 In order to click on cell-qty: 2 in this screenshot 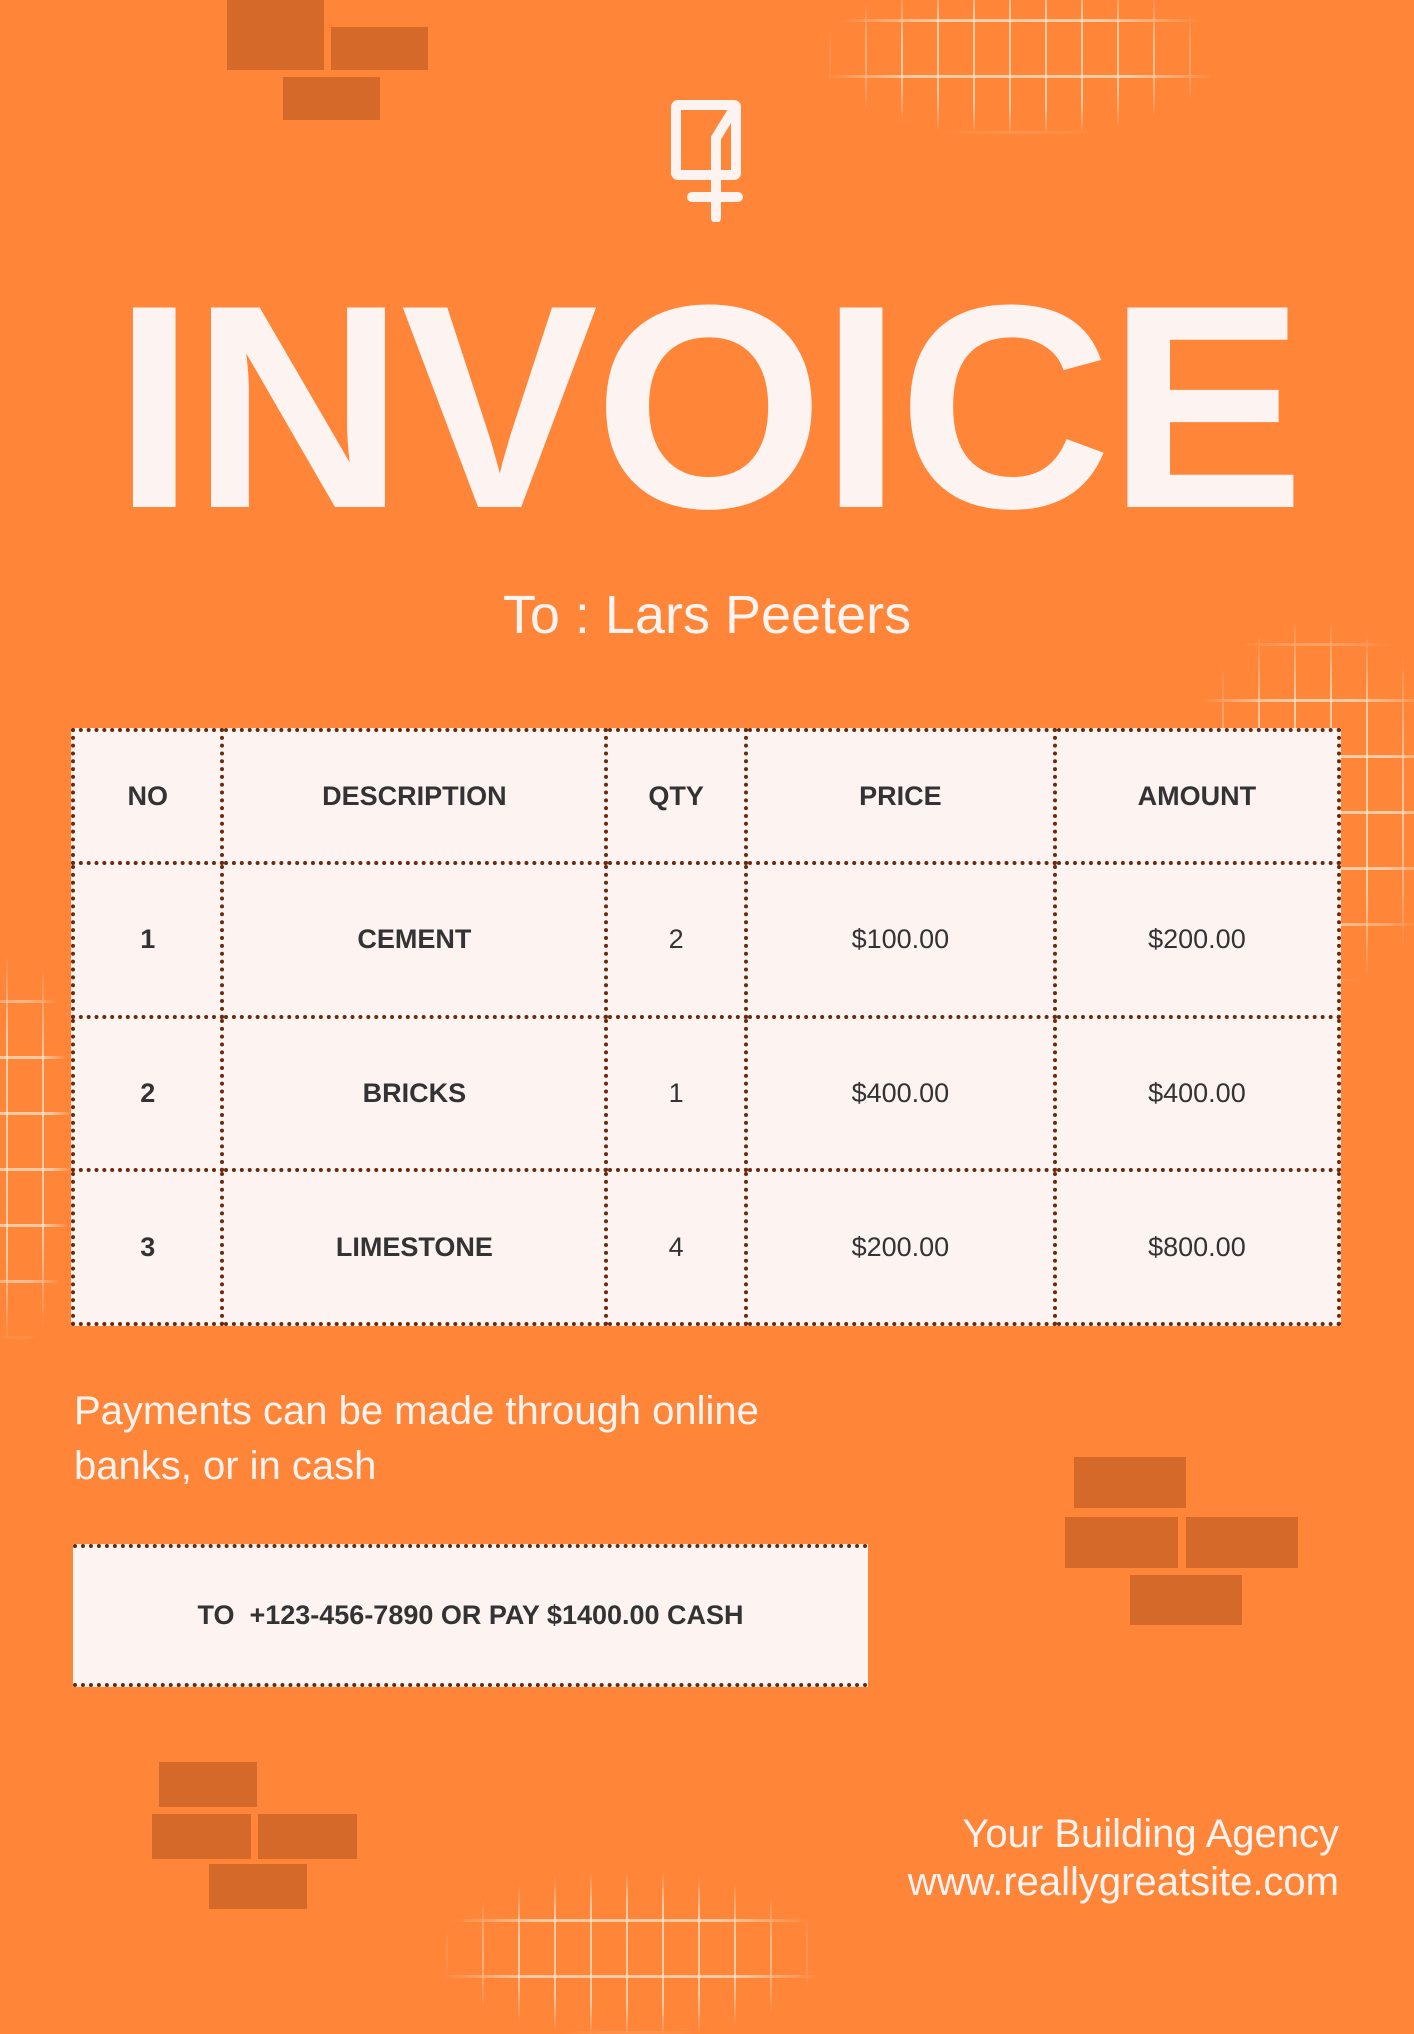, I will do `click(676, 940)`.